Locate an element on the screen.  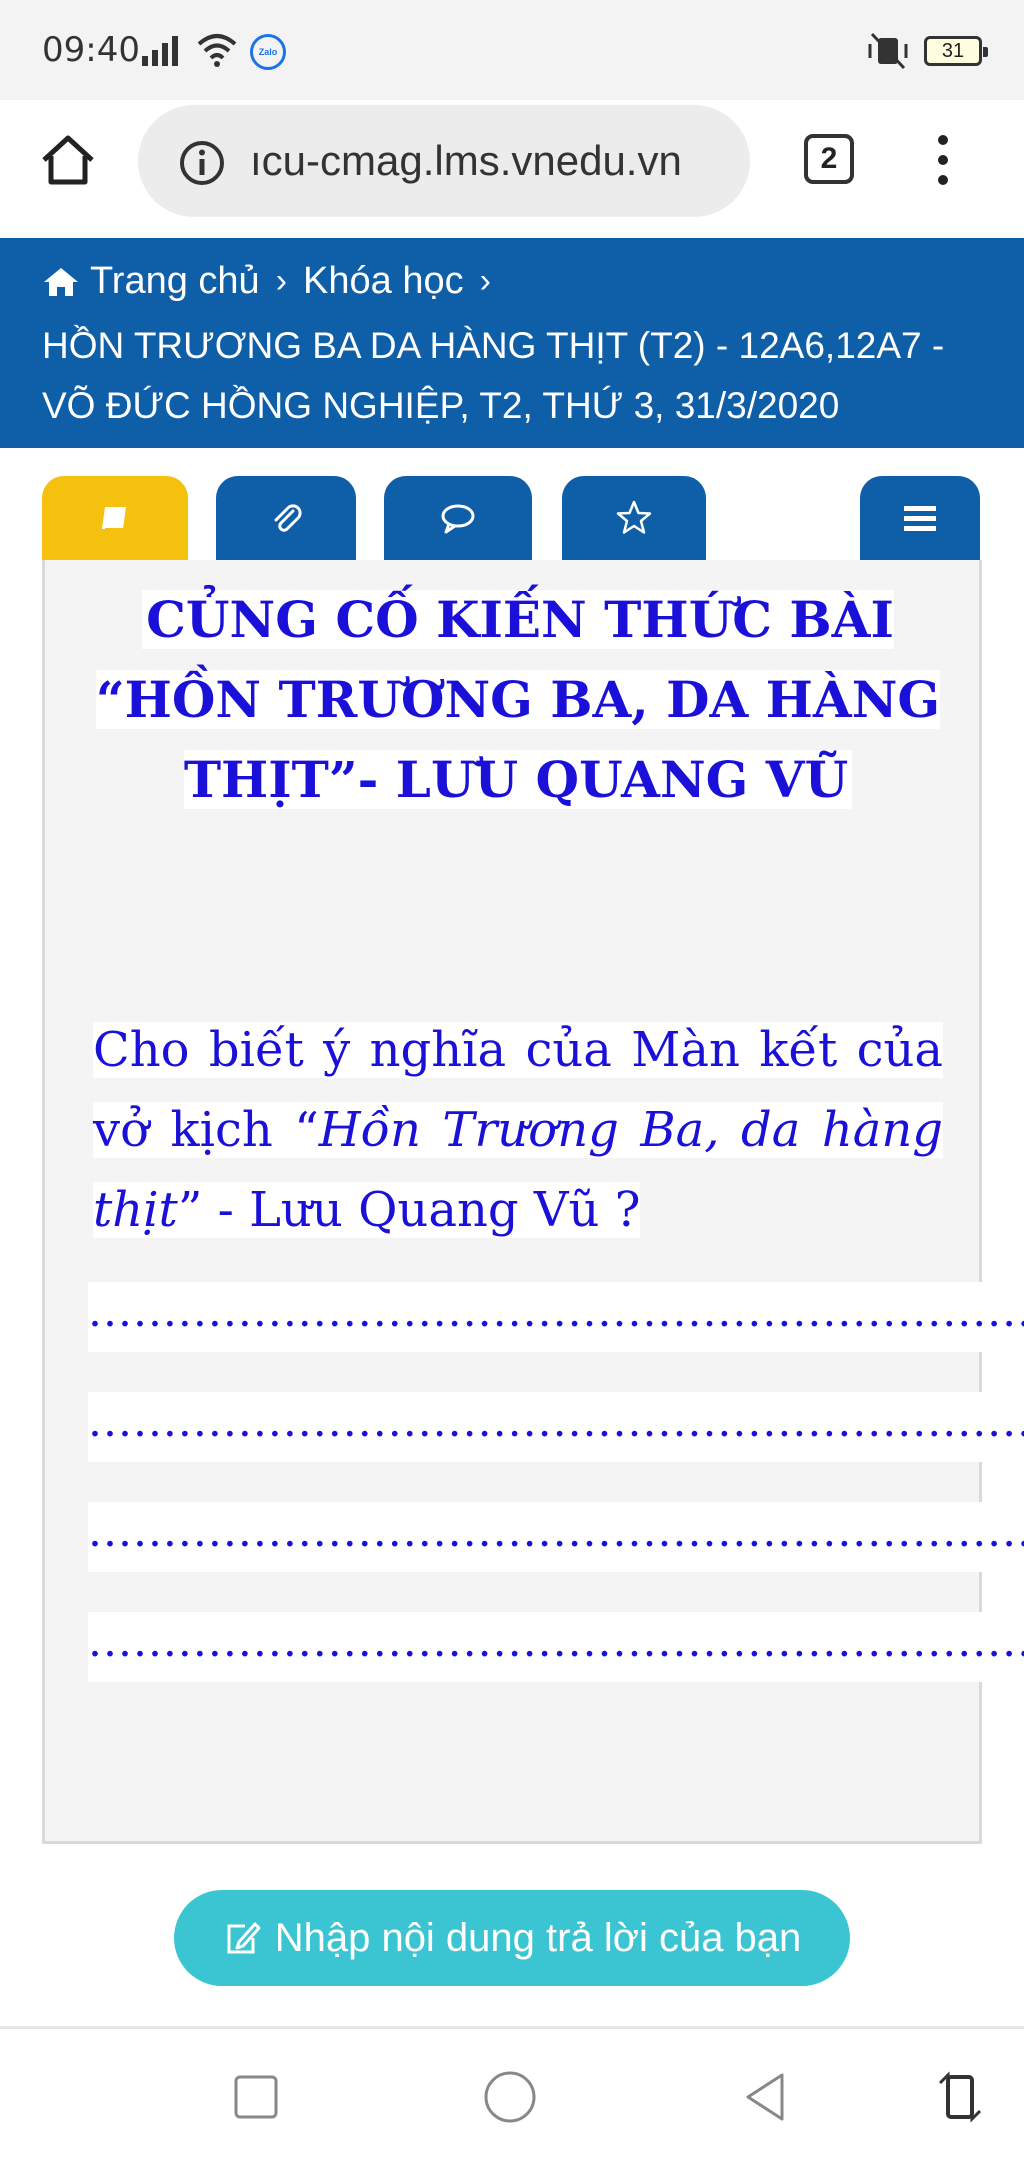
signal-icon is located at coordinates (160, 51).